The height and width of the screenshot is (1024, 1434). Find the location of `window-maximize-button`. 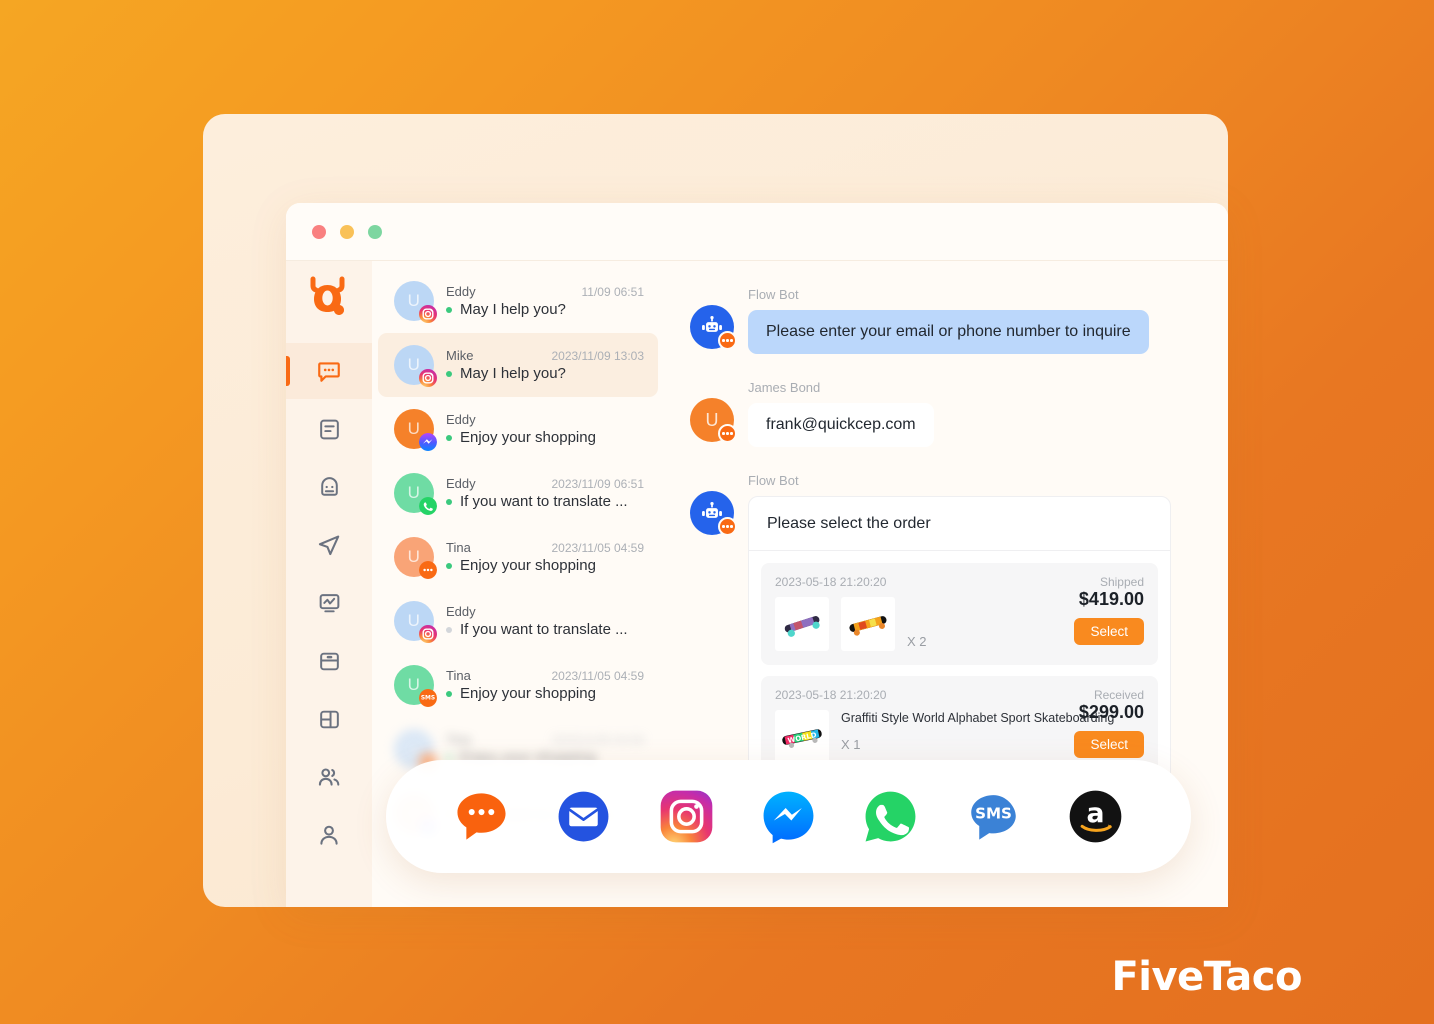

window-maximize-button is located at coordinates (375, 231).